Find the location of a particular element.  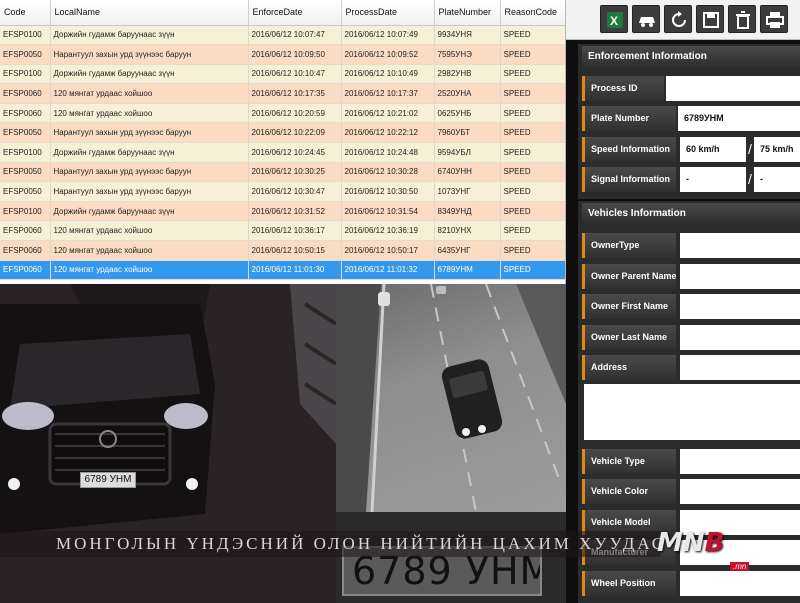

wheel-position-field is located at coordinates (740, 583).